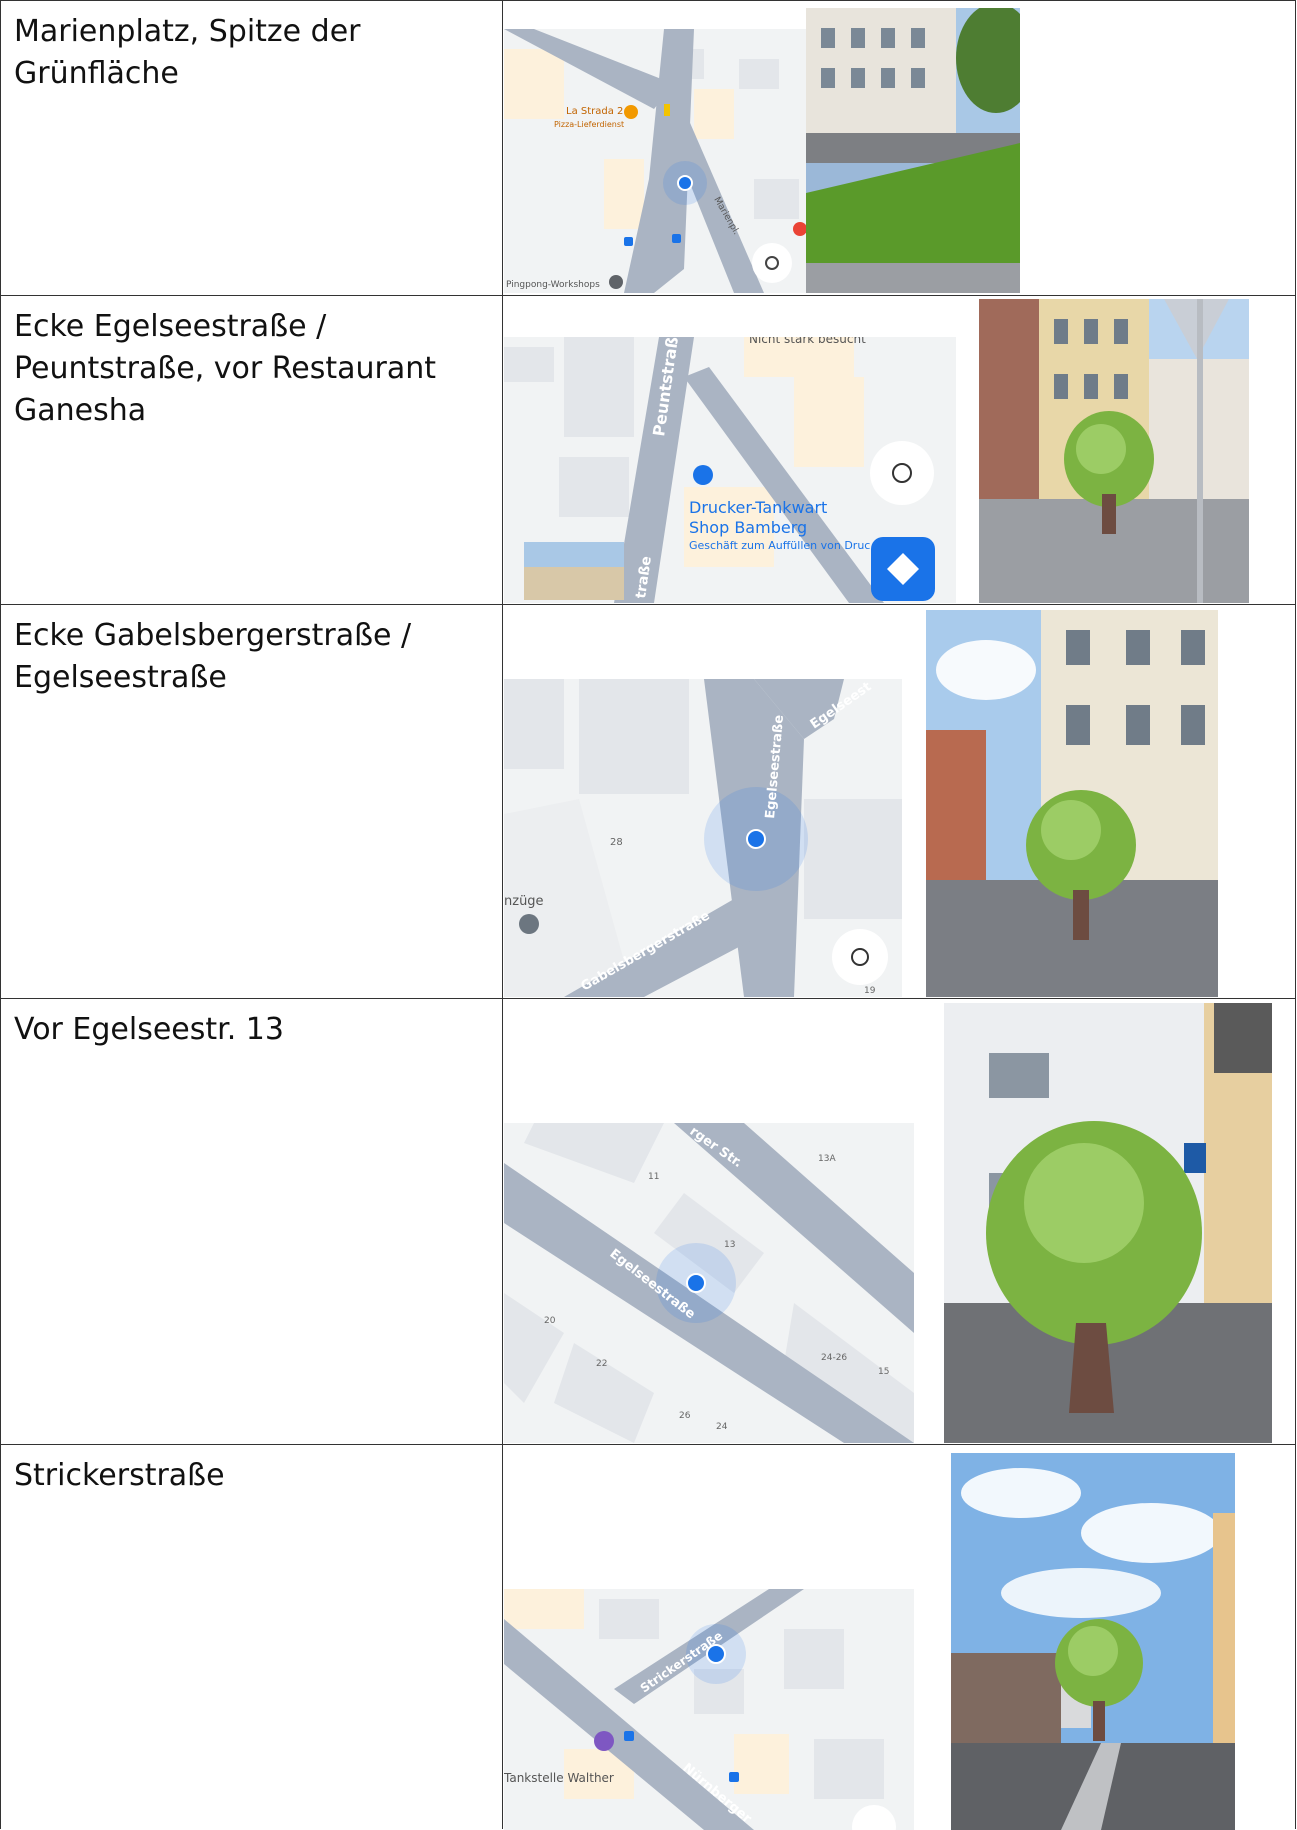  What do you see at coordinates (524, 901) in the screenshot?
I see `map-label: nzüge` at bounding box center [524, 901].